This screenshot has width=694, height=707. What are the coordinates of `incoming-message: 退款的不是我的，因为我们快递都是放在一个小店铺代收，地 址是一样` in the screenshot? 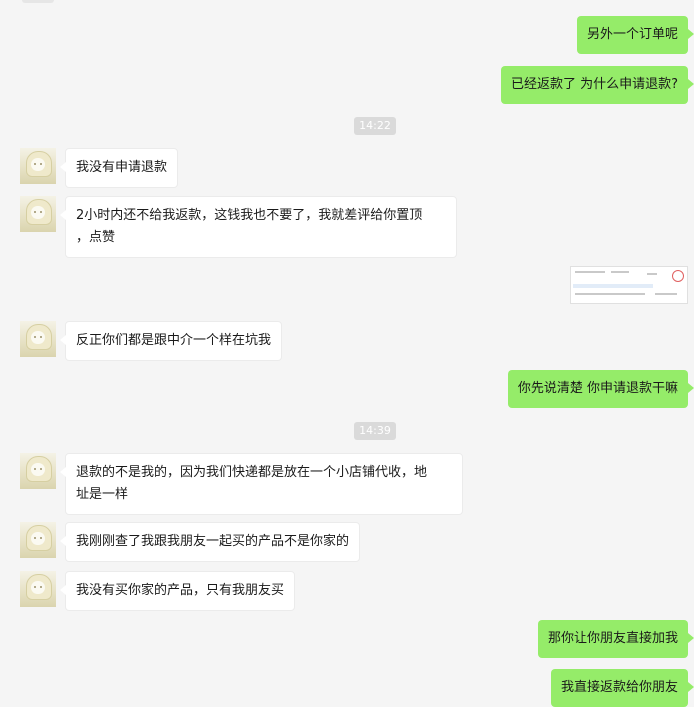 It's located at (261, 484).